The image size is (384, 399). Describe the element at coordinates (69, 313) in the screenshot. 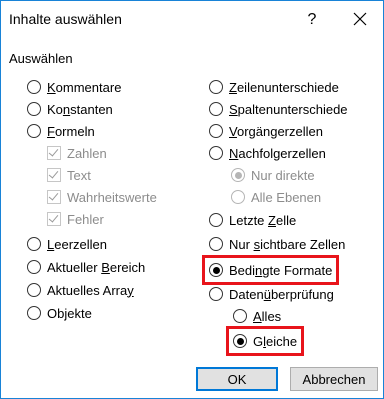

I see `option-label: Objekte` at that location.